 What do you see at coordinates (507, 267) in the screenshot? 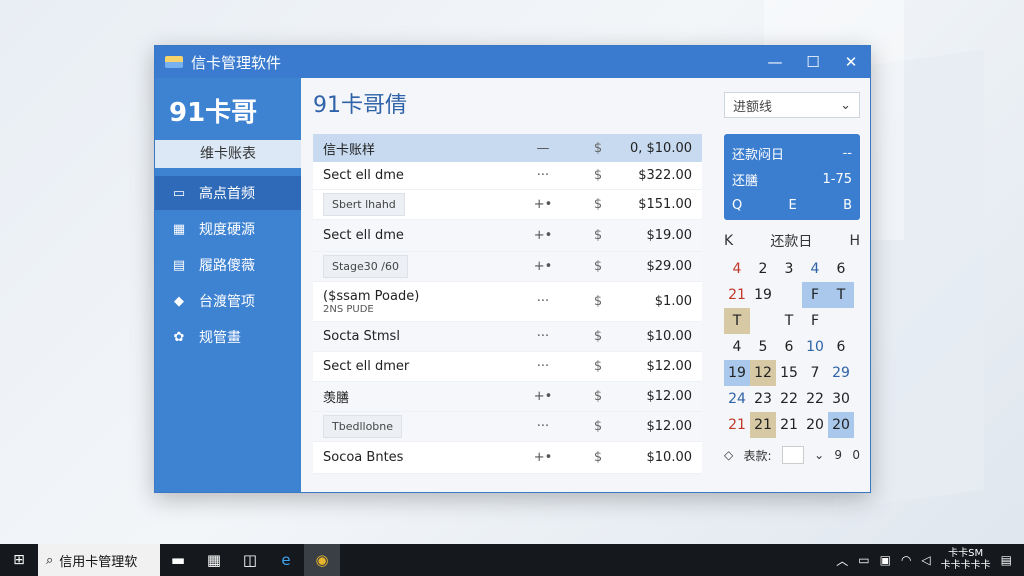
I see `table-row: Stage30 /60 +• $ $29.00` at bounding box center [507, 267].